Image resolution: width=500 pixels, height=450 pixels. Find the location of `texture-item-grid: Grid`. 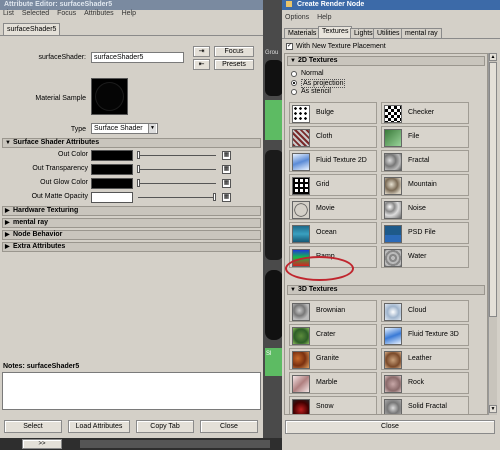

texture-item-grid: Grid is located at coordinates (333, 185).